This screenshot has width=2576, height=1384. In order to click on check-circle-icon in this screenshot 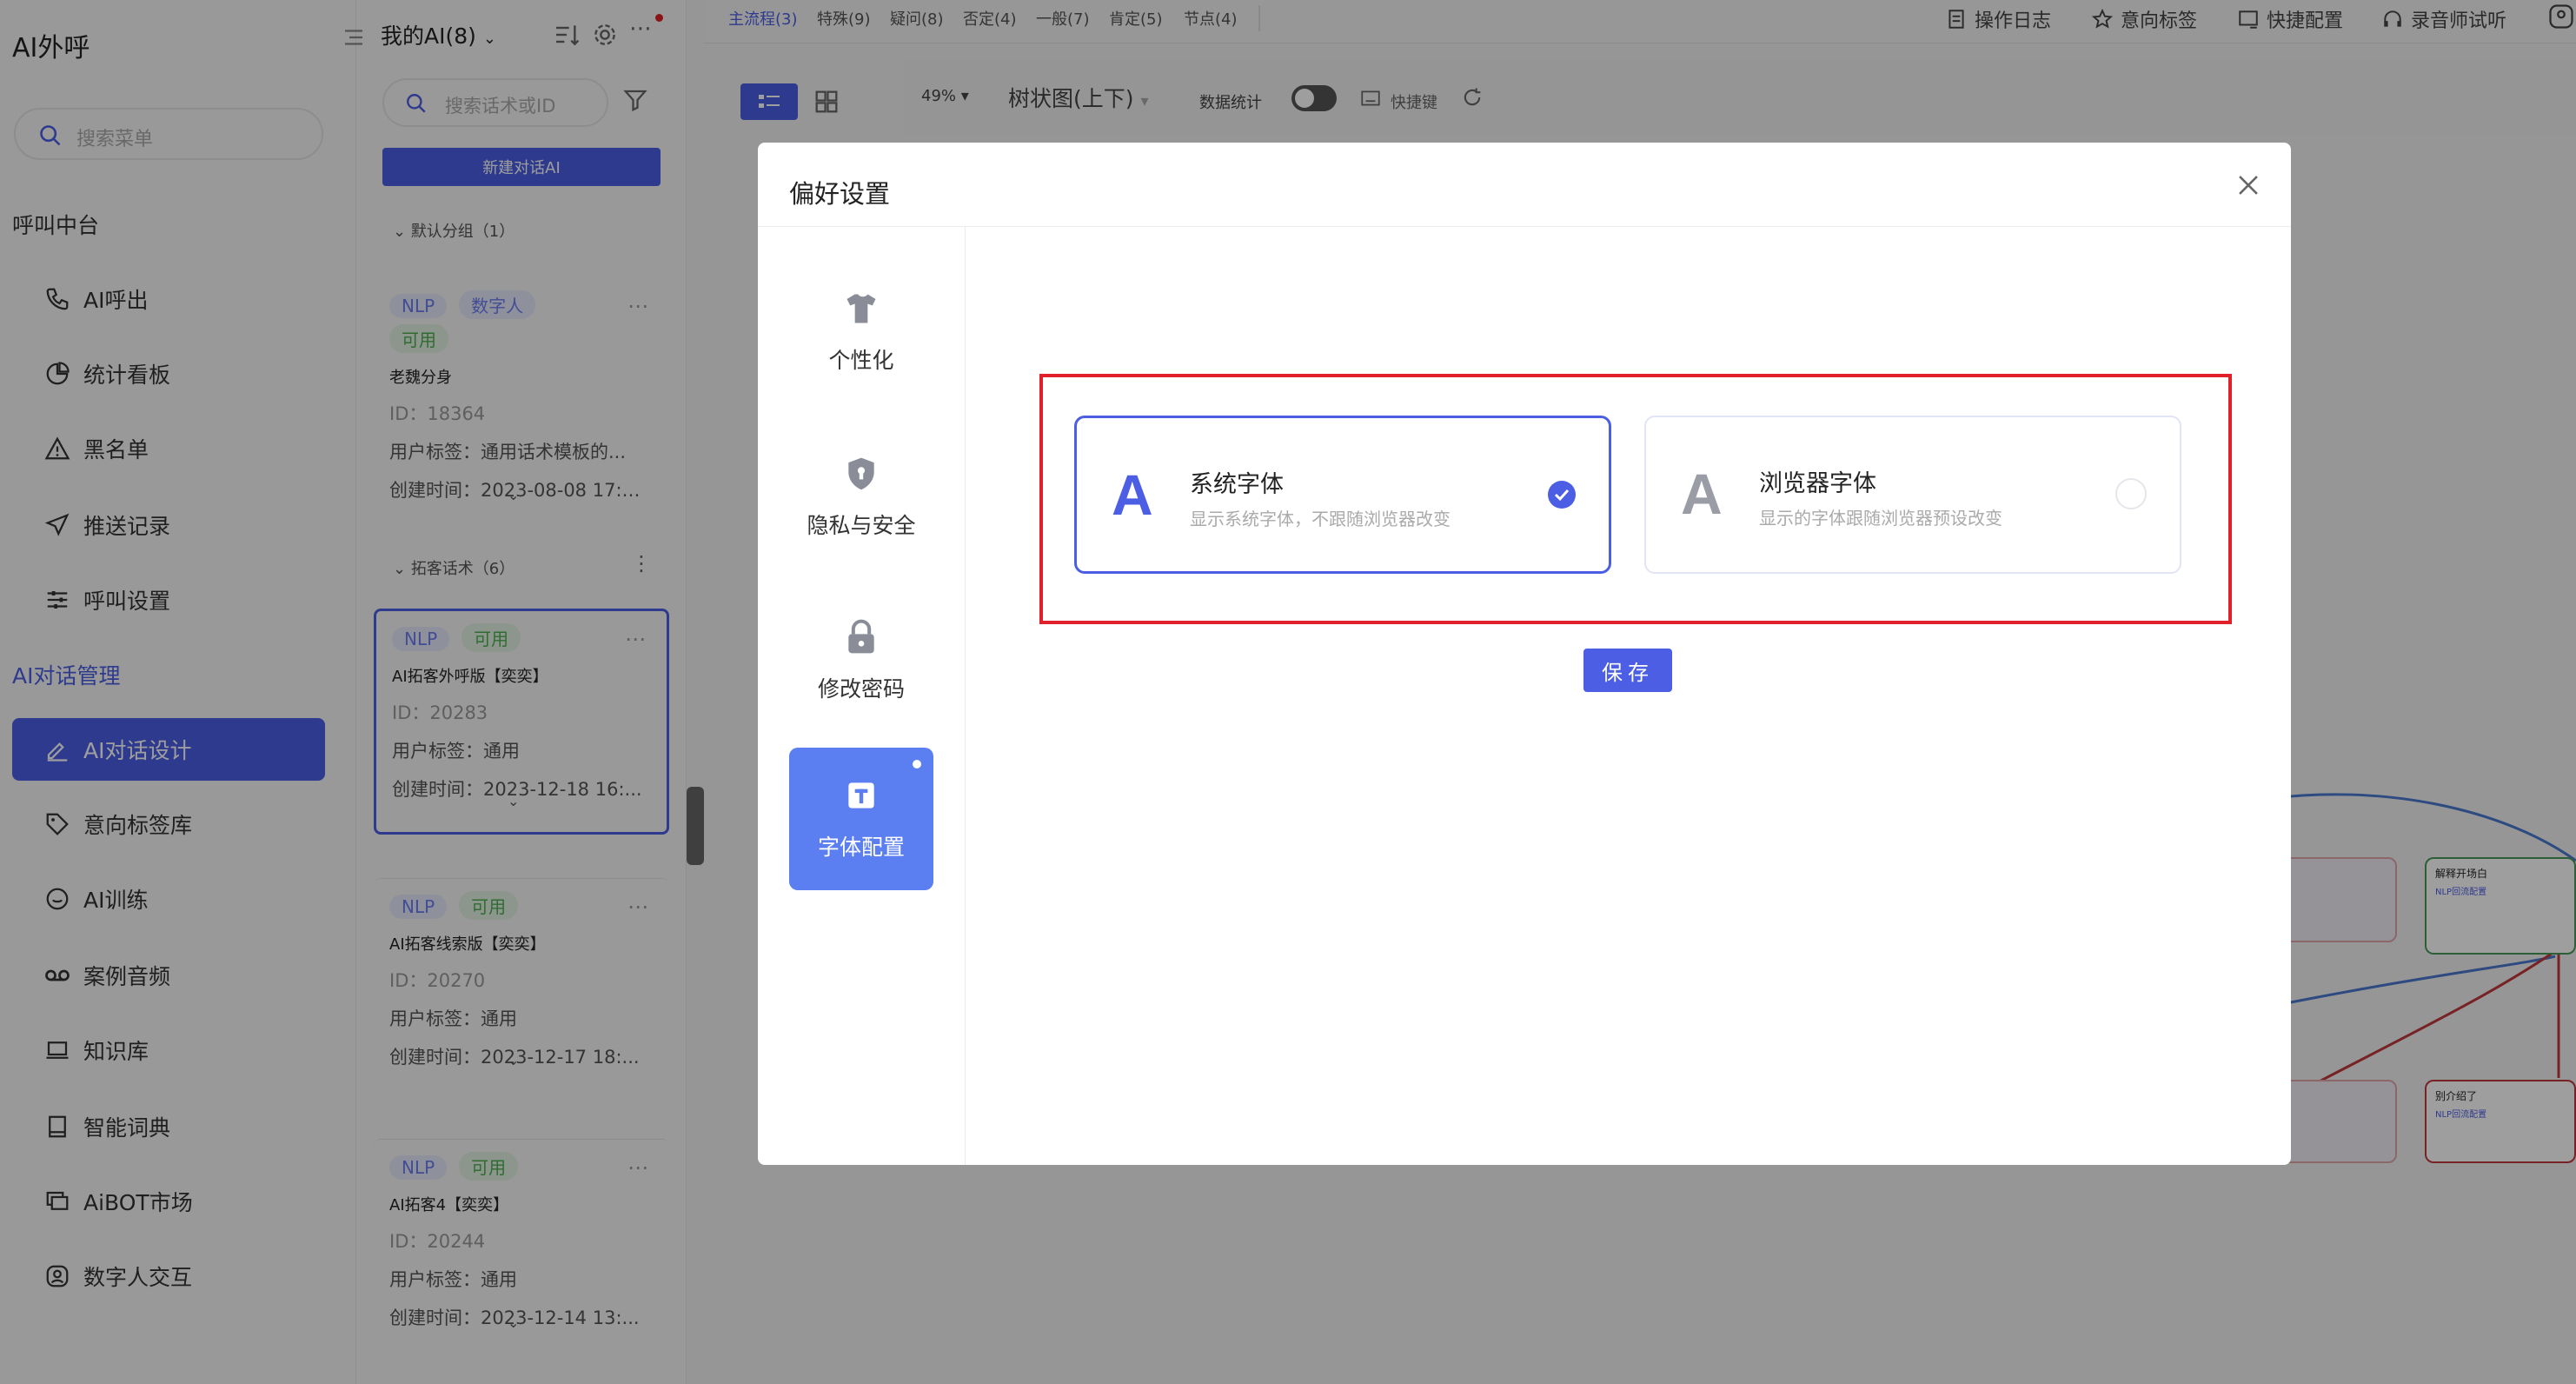, I will do `click(1562, 495)`.